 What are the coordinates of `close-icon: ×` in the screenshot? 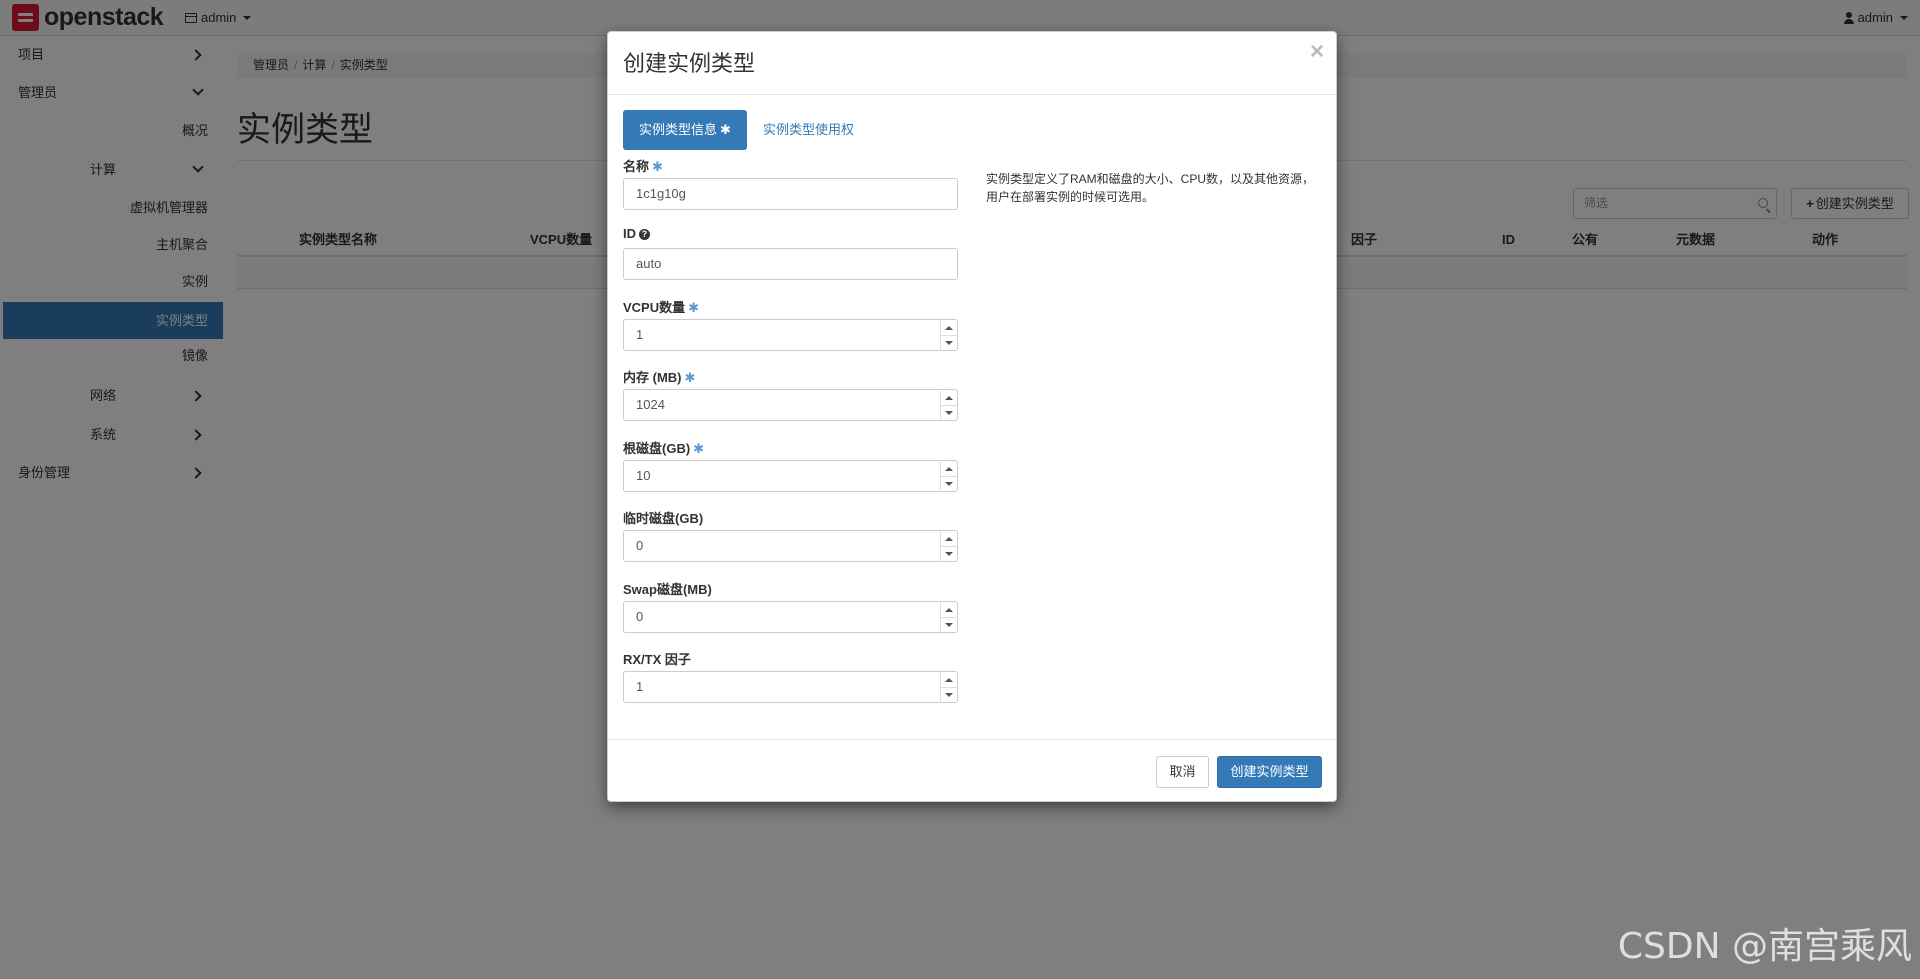 It's located at (1317, 52).